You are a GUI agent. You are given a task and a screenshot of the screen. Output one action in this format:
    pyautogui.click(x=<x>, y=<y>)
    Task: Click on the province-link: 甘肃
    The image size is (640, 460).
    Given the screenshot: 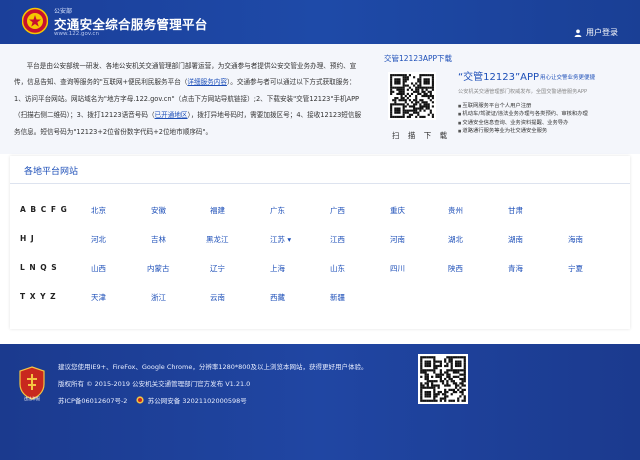 What is the action you would take?
    pyautogui.click(x=515, y=210)
    